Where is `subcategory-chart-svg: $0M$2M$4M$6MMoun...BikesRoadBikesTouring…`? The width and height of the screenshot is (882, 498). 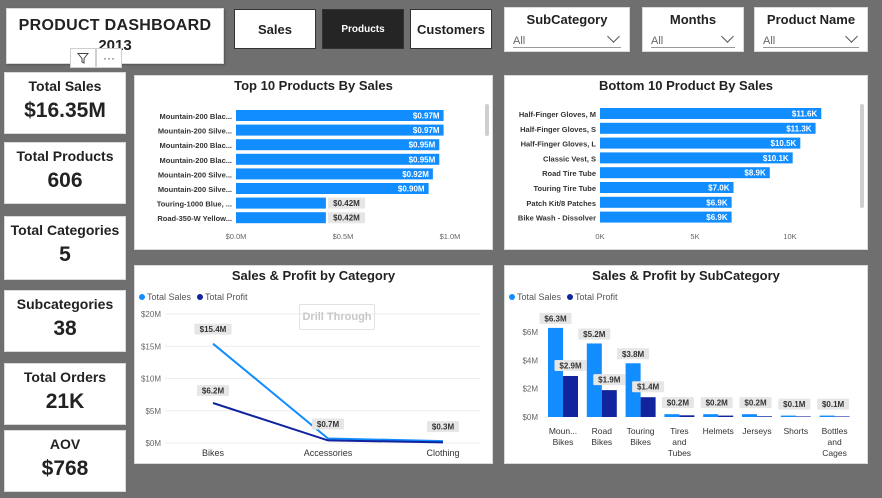
subcategory-chart-svg: $0M$2M$4M$6MMoun...BikesRoadBikesTouring… is located at coordinates (686, 385).